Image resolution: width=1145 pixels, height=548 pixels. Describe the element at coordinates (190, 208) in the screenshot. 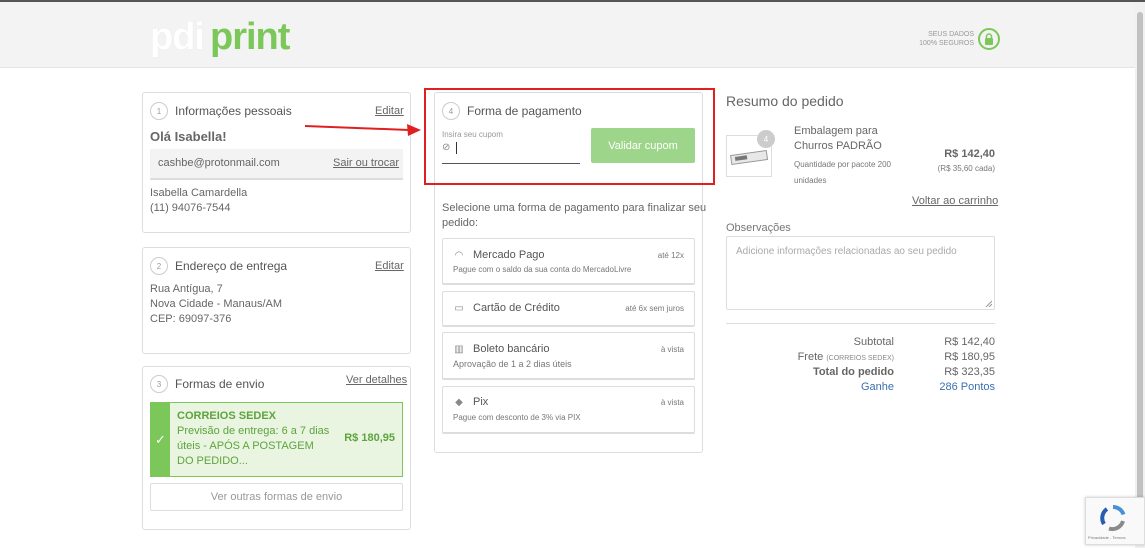

I see `customer-phone: (11) 94076-7544` at that location.